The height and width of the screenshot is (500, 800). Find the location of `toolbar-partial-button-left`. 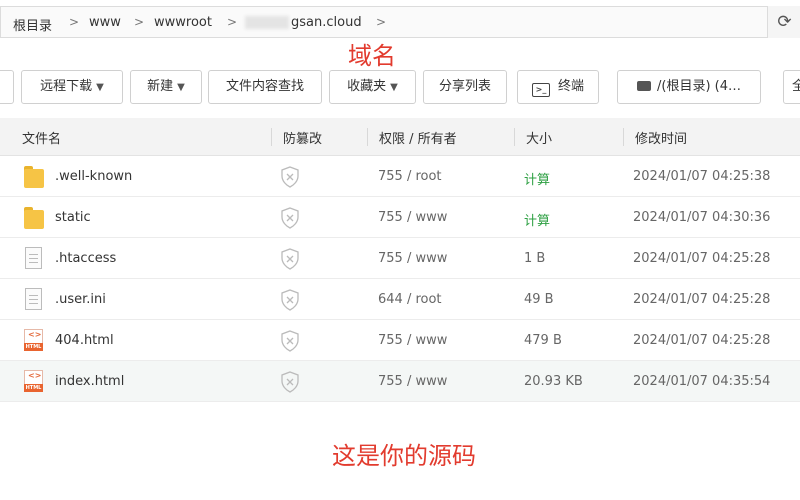

toolbar-partial-button-left is located at coordinates (7, 87).